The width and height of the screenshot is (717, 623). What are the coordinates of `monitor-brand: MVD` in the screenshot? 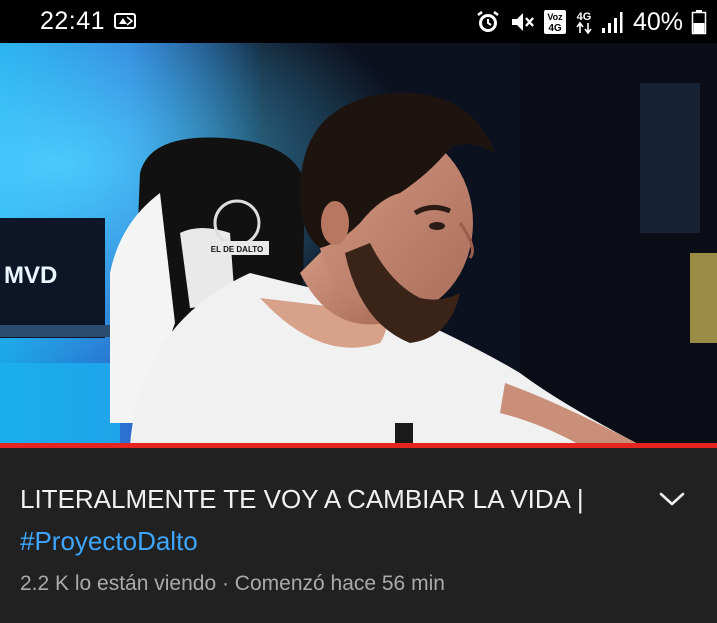 It's located at (30, 275).